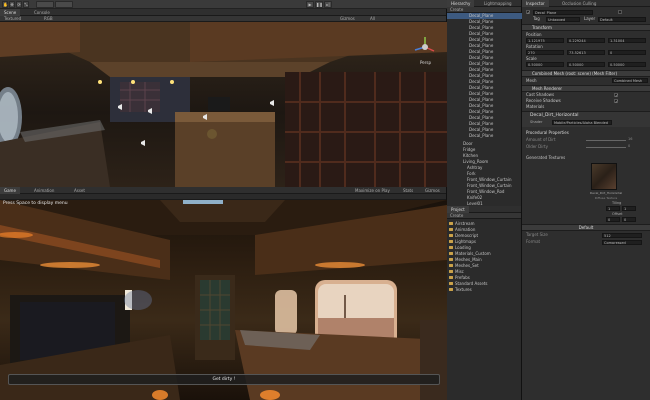 The image size is (650, 400). What do you see at coordinates (586, 227) in the screenshot?
I see `default-section-header: Default` at bounding box center [586, 227].